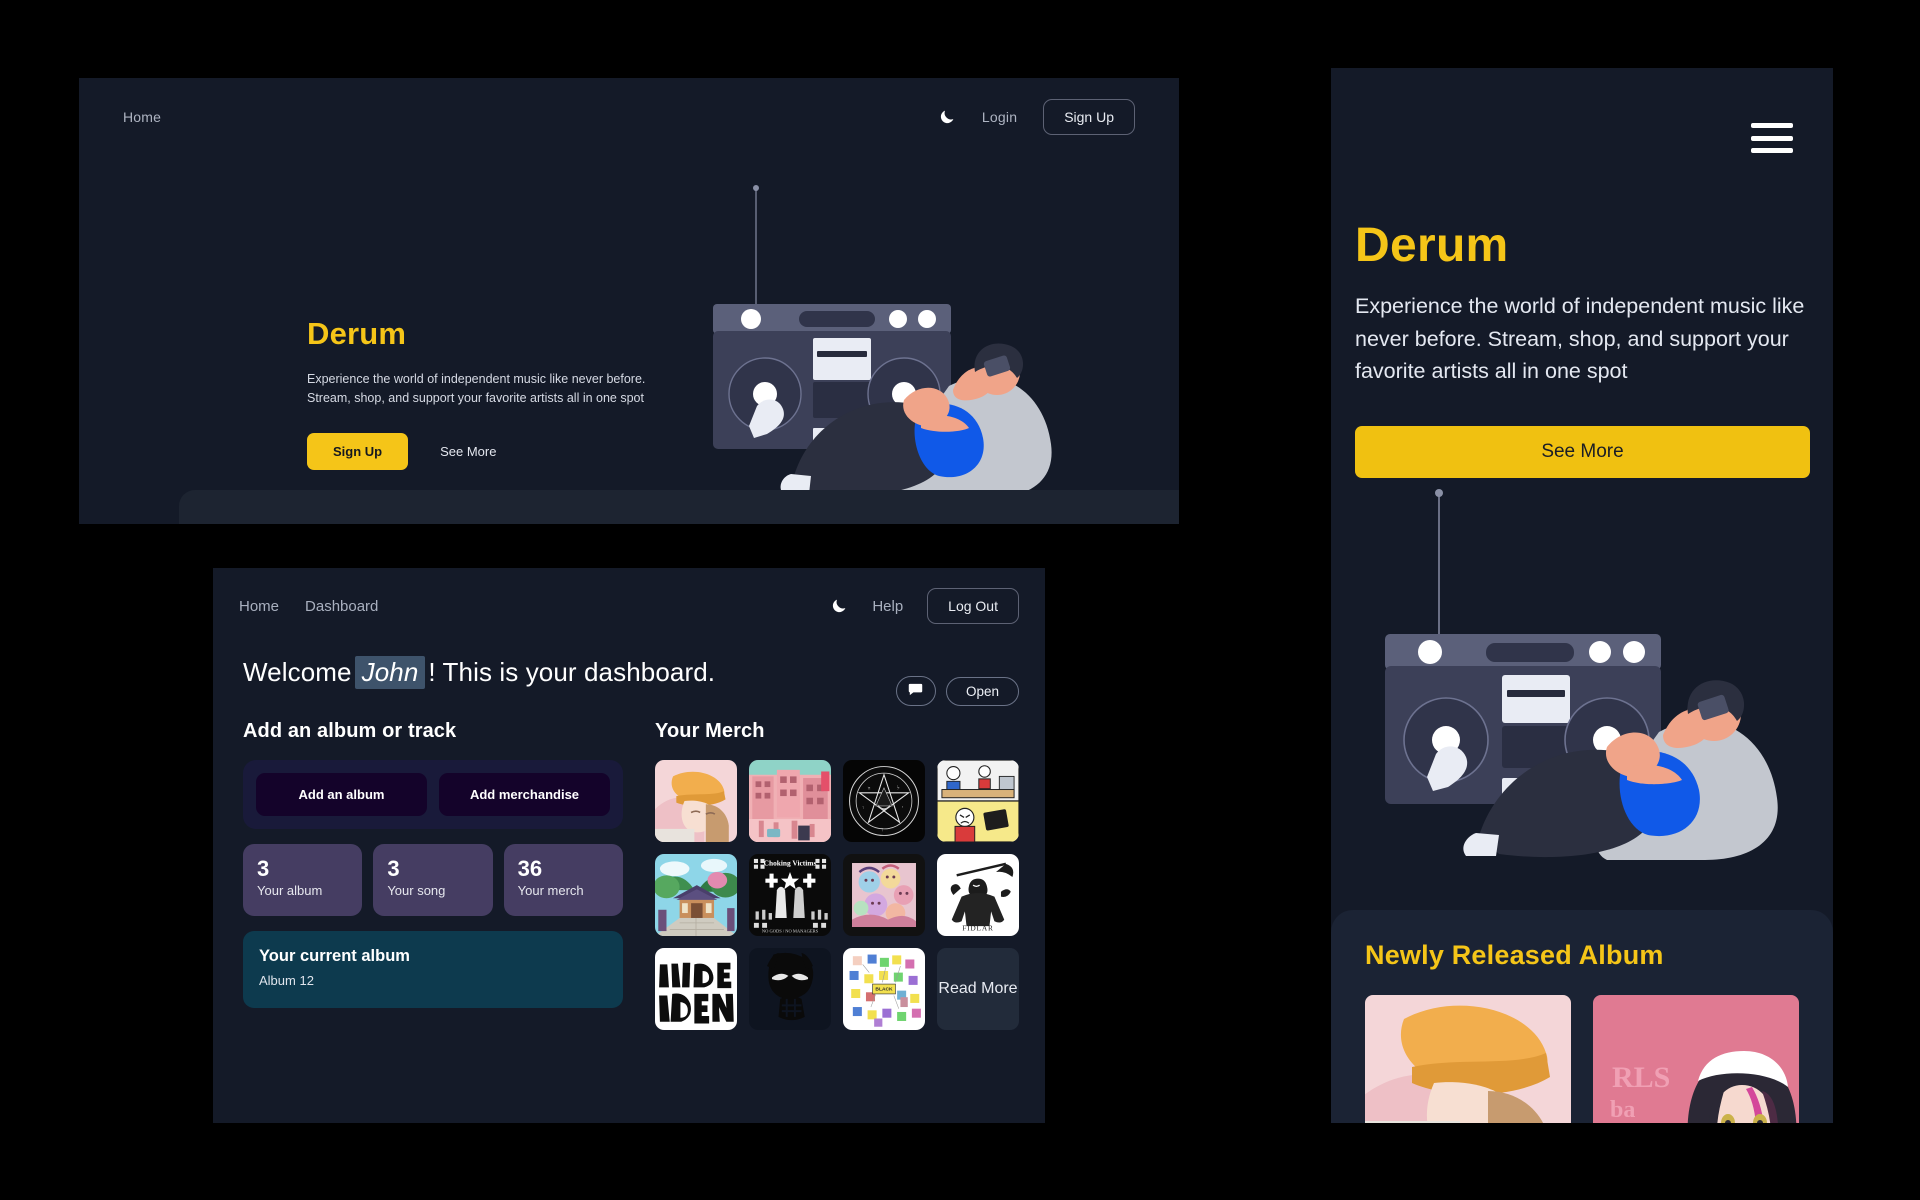  Describe the element at coordinates (390, 672) in the screenshot. I see `welcome-username: John` at that location.